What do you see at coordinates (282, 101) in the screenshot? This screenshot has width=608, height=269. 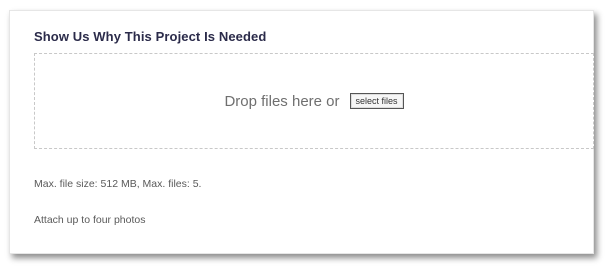 I see `dropzone-text: Drop files here or` at bounding box center [282, 101].